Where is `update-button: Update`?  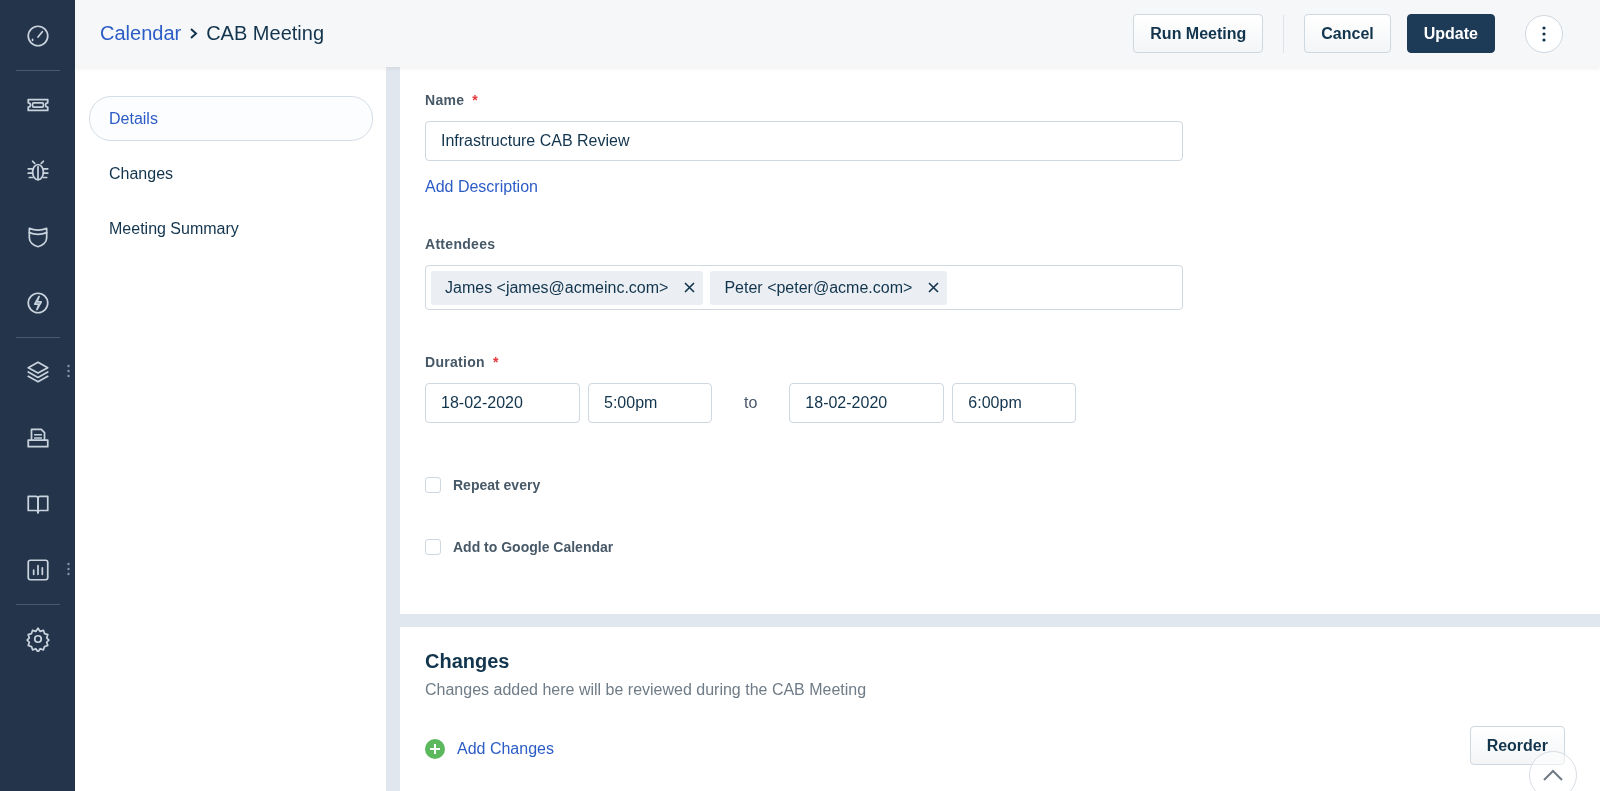
update-button: Update is located at coordinates (1450, 33).